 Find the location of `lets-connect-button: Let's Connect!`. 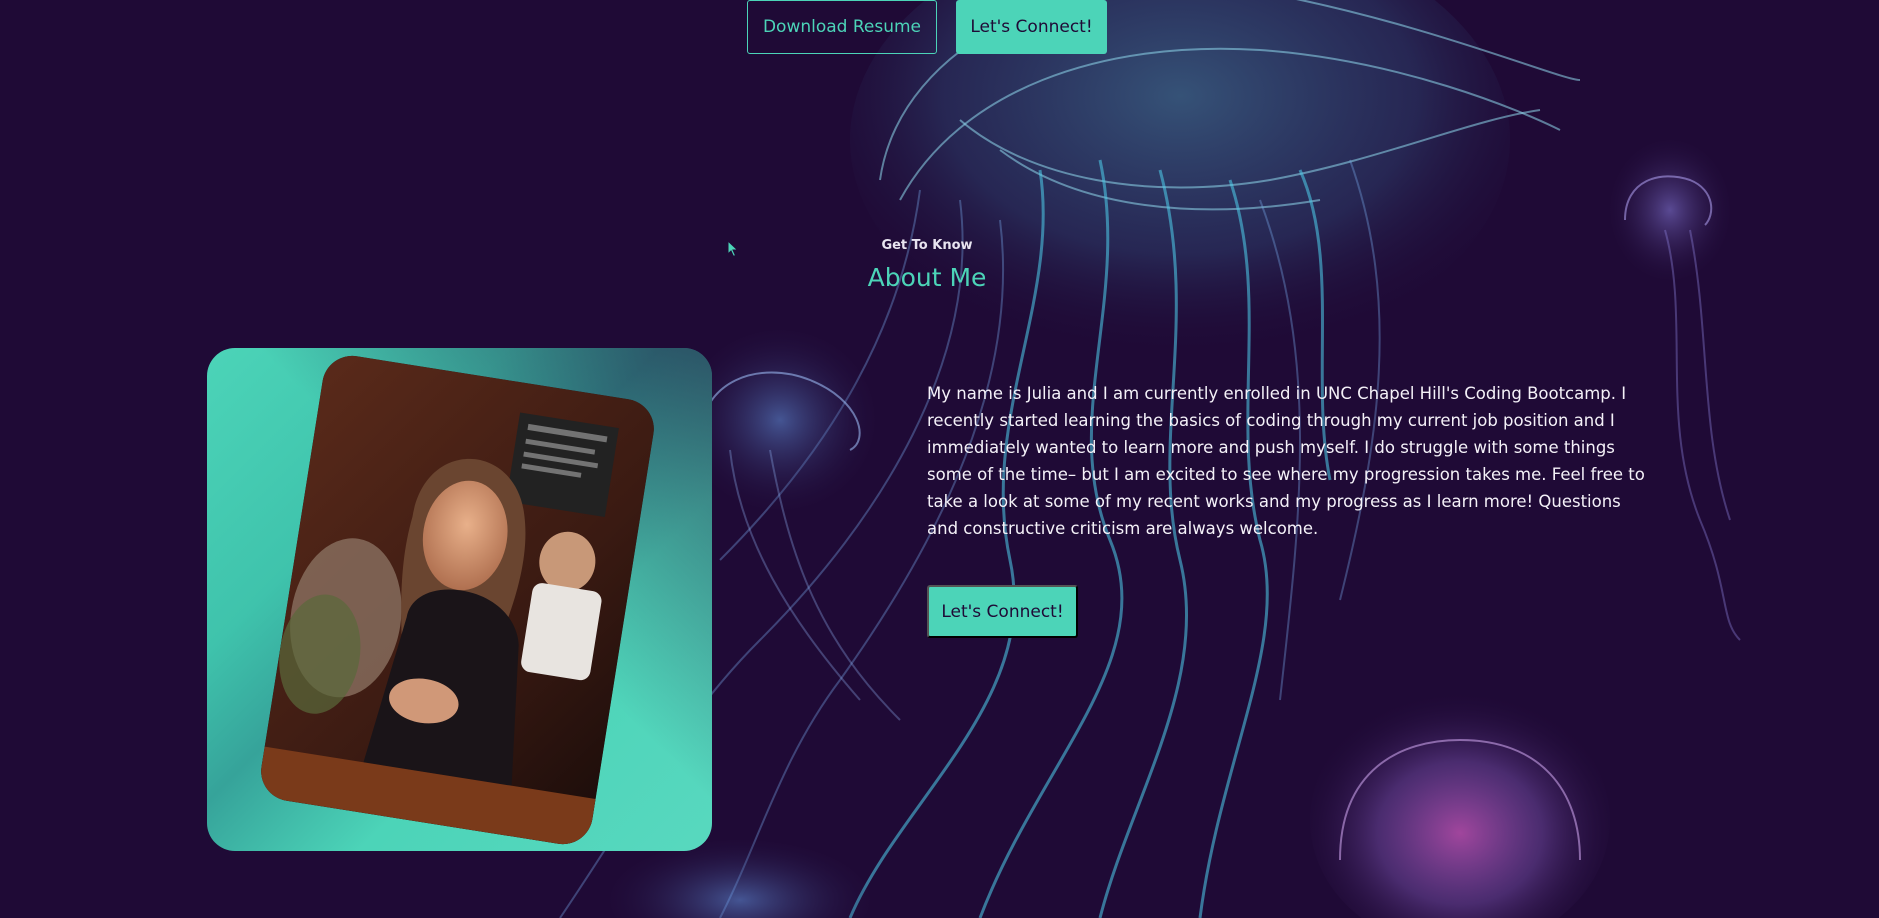

lets-connect-button: Let's Connect! is located at coordinates (1002, 611).